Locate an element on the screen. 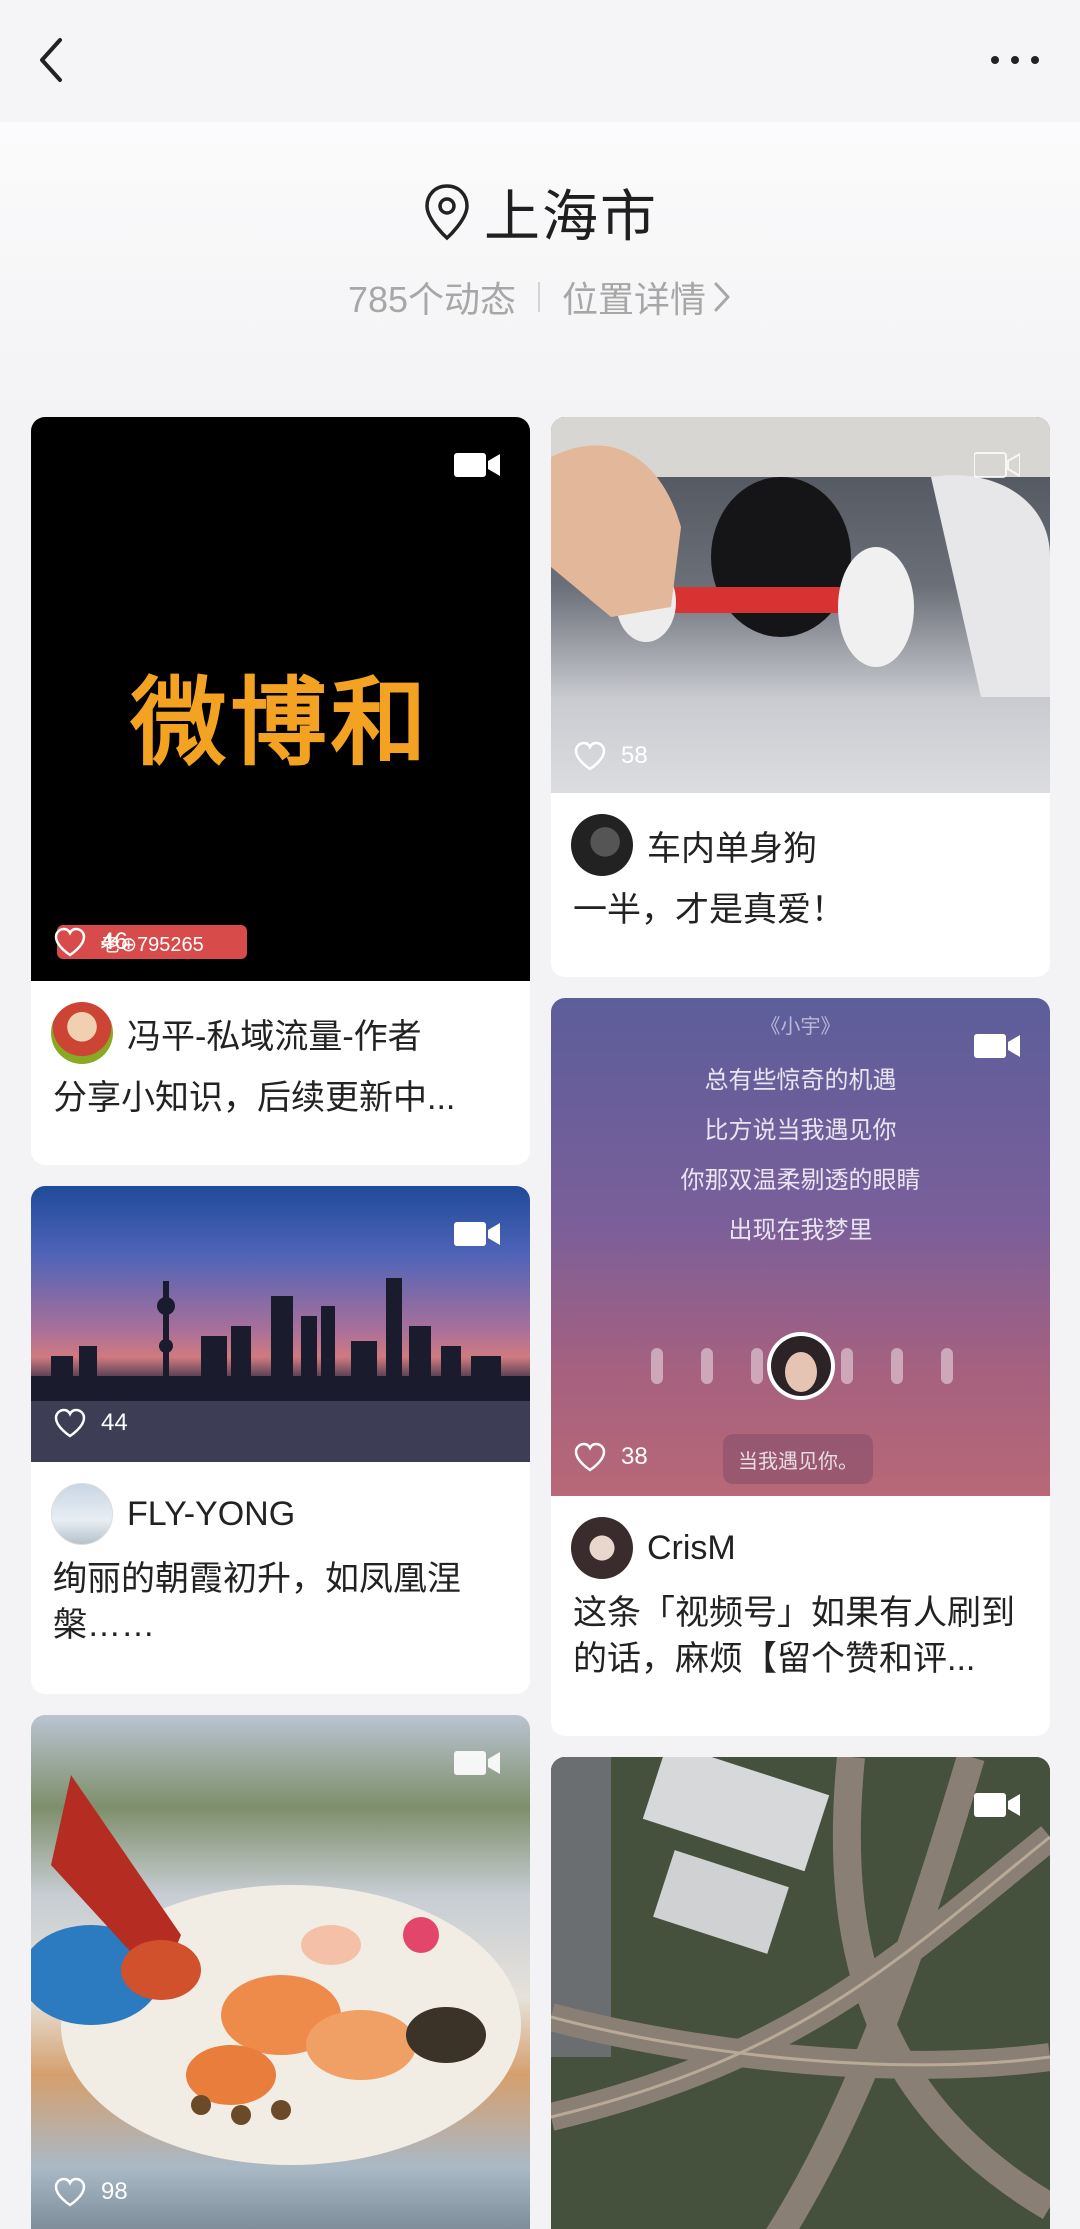 The width and height of the screenshot is (1080, 2229). like-count: 58 is located at coordinates (610, 756).